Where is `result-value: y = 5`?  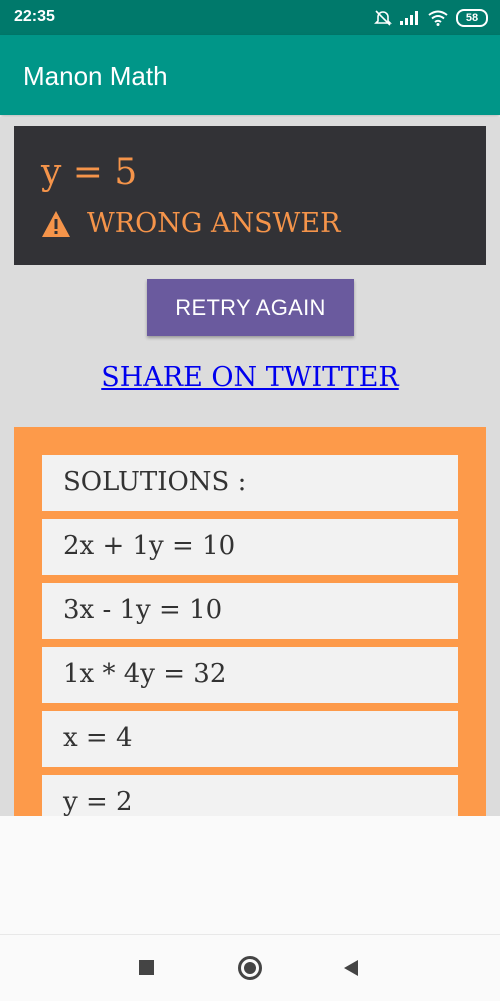 result-value: y = 5 is located at coordinates (89, 172).